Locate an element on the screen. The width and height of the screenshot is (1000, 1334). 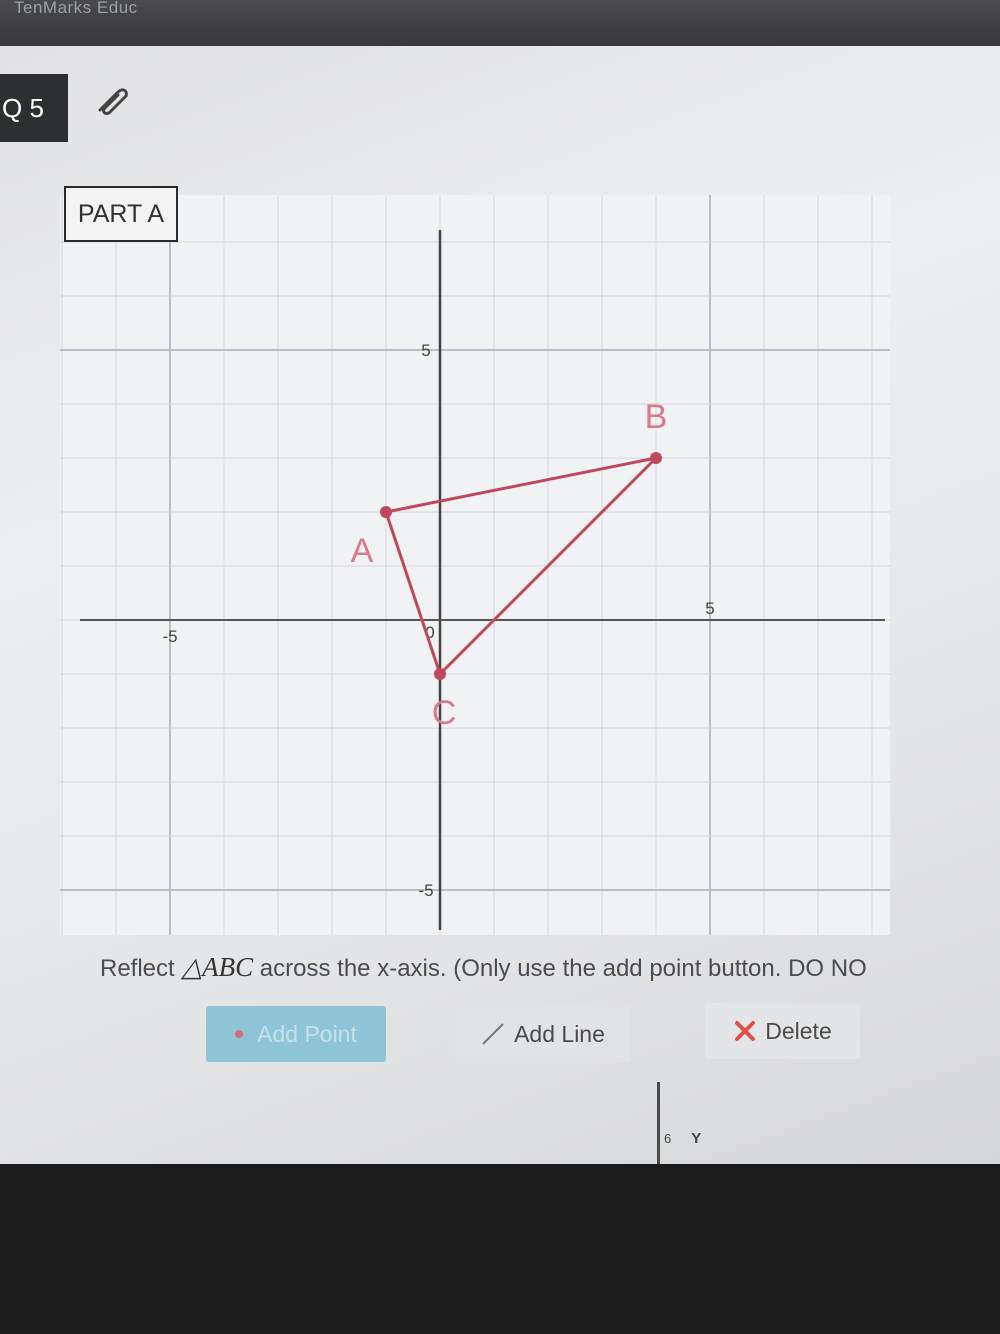
delete-button: Delete is located at coordinates (782, 1031).